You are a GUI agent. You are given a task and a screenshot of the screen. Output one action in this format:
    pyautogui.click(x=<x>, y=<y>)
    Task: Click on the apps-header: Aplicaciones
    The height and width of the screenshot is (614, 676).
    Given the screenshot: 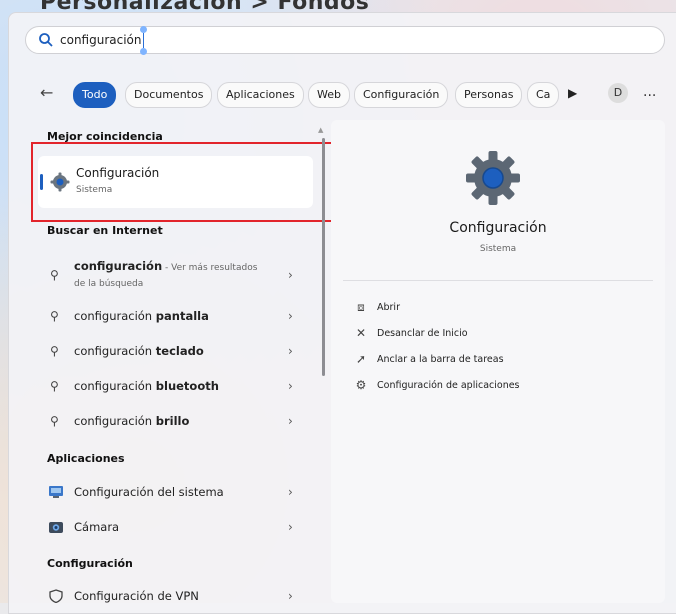 What is the action you would take?
    pyautogui.click(x=86, y=458)
    